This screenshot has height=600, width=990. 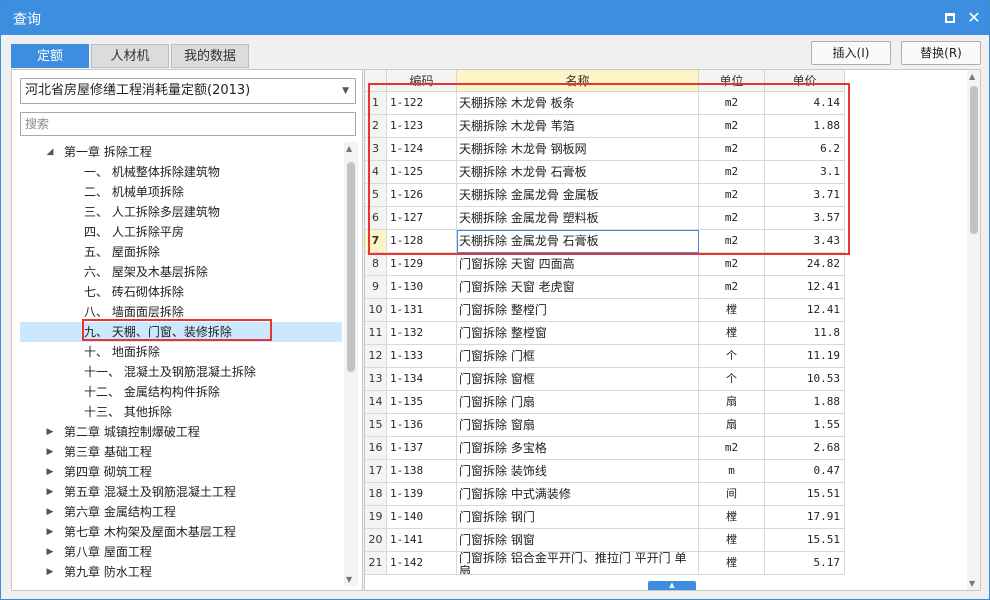 I want to click on table-row: 17 1-138 门窗拆除 装饰线 m 0.47, so click(x=605, y=471).